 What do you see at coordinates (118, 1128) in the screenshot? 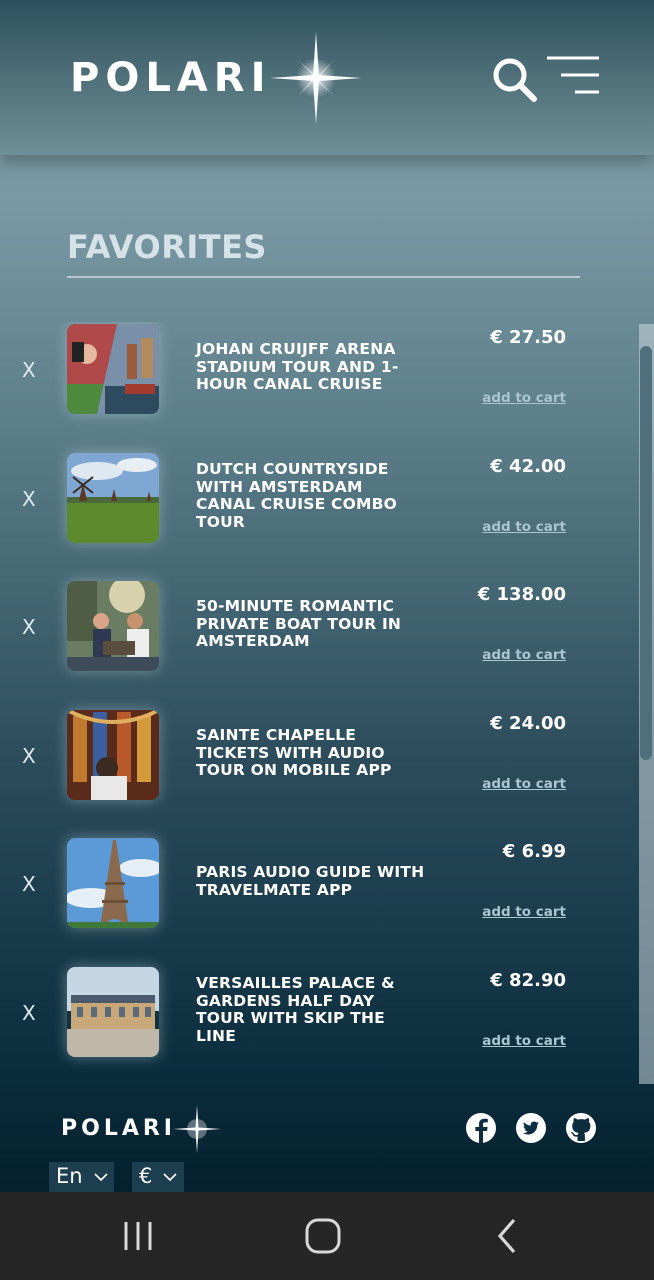
I see `footer-logo: POLARI` at bounding box center [118, 1128].